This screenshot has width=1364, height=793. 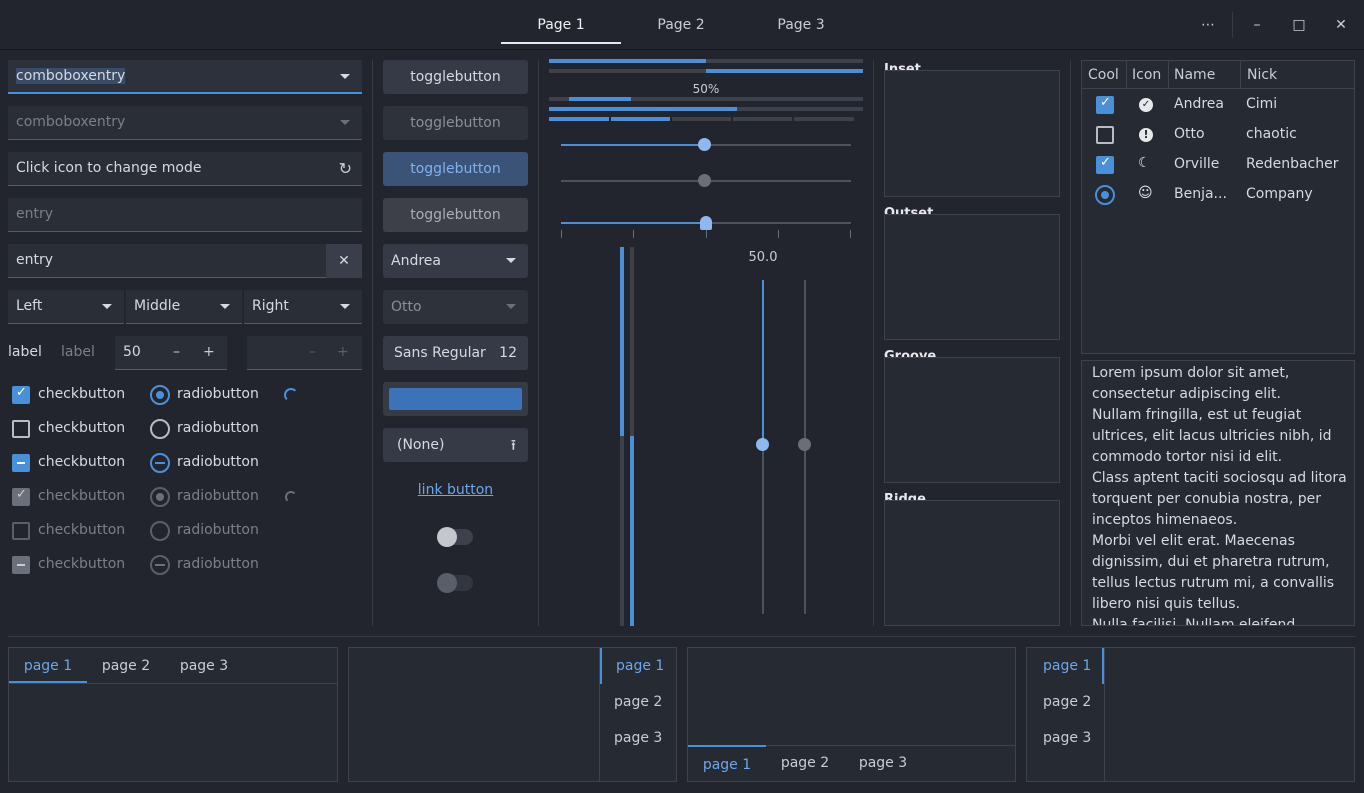 I want to click on text-line: Morbi vel elit erat. Maecenas, so click(x=1193, y=541).